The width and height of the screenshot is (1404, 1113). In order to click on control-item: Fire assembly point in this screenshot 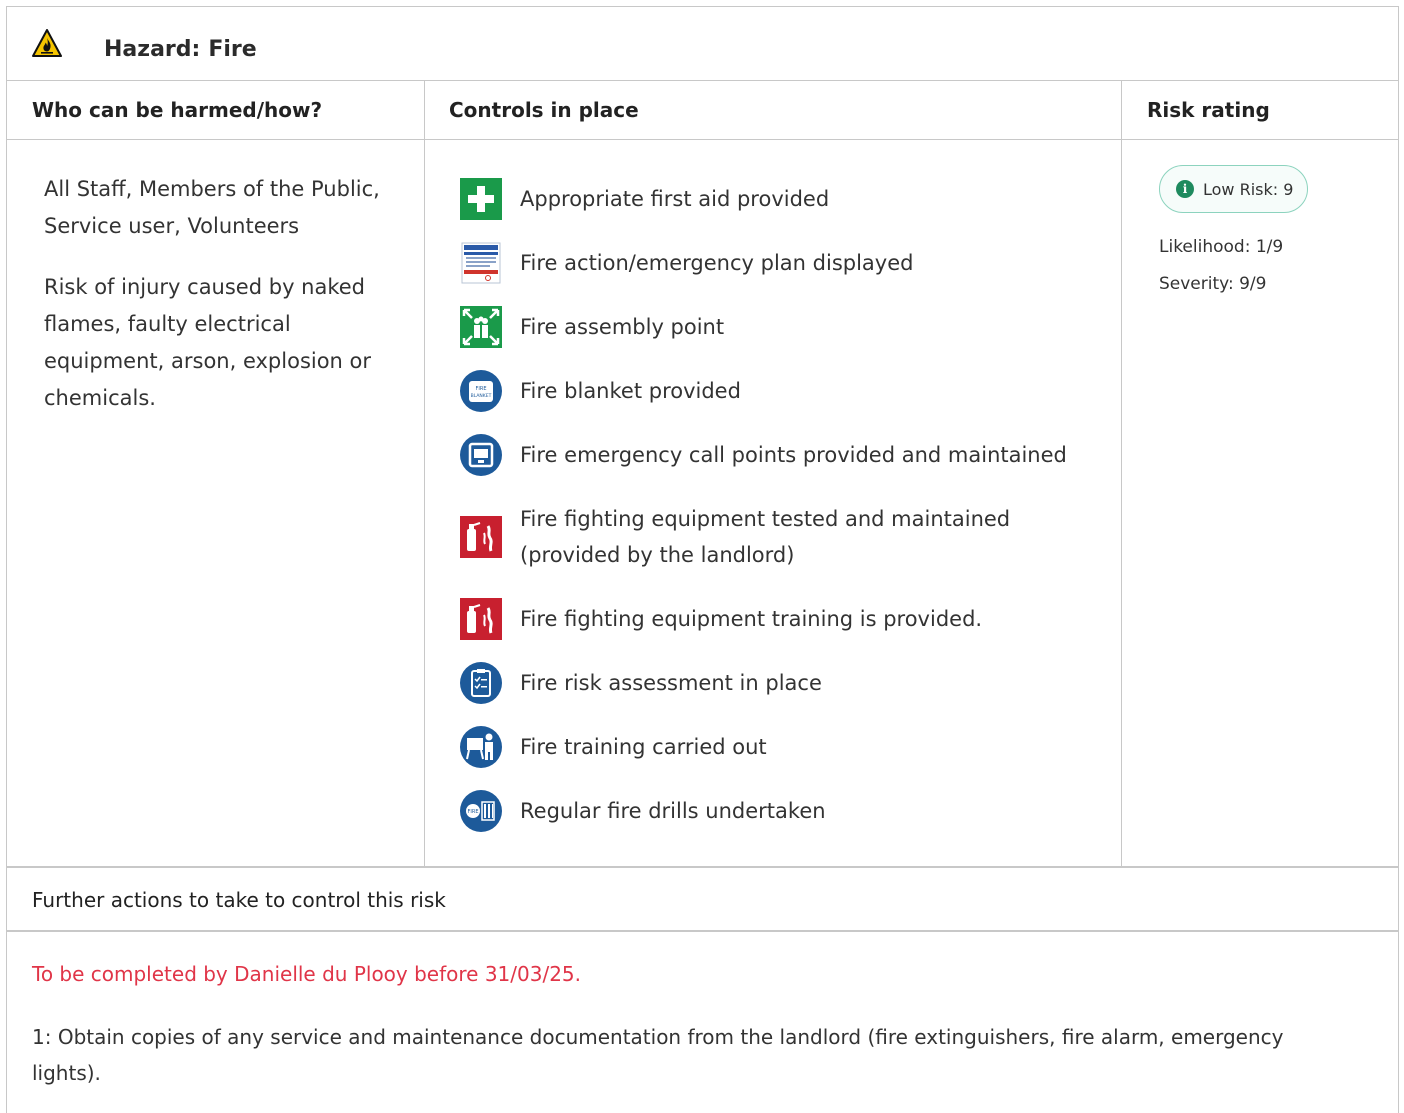, I will do `click(790, 327)`.